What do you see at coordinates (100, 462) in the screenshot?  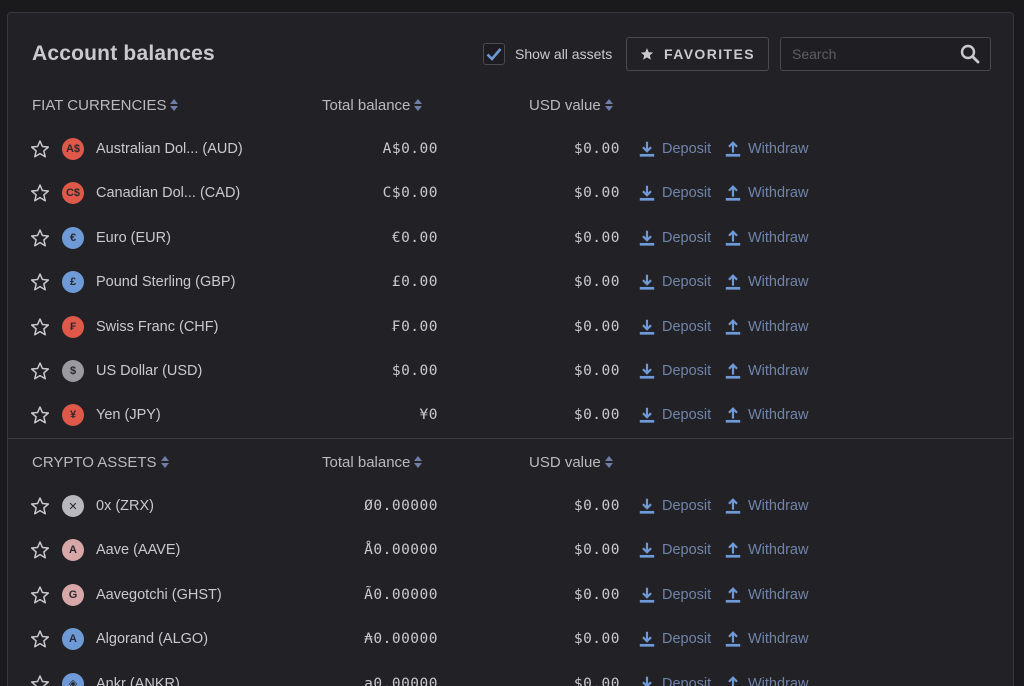 I see `crypto-header: CRYPTO ASSETS` at bounding box center [100, 462].